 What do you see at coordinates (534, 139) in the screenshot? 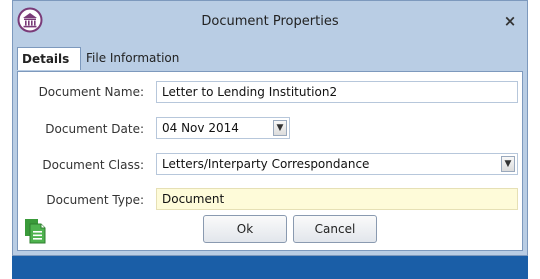
I see `background-right` at bounding box center [534, 139].